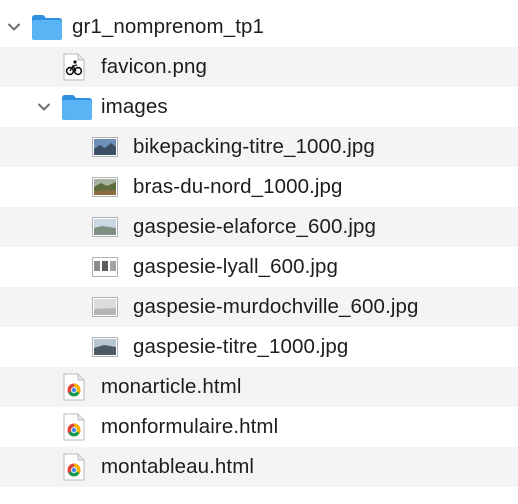 The height and width of the screenshot is (504, 518). Describe the element at coordinates (236, 266) in the screenshot. I see `tree-row-label: gaspesie-lyall_600.jpg` at that location.